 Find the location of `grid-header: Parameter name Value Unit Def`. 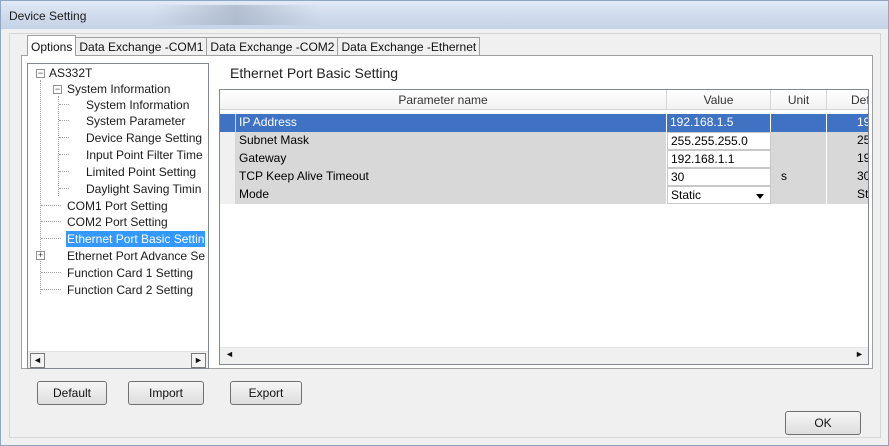

grid-header: Parameter name Value Unit Def is located at coordinates (544, 100).